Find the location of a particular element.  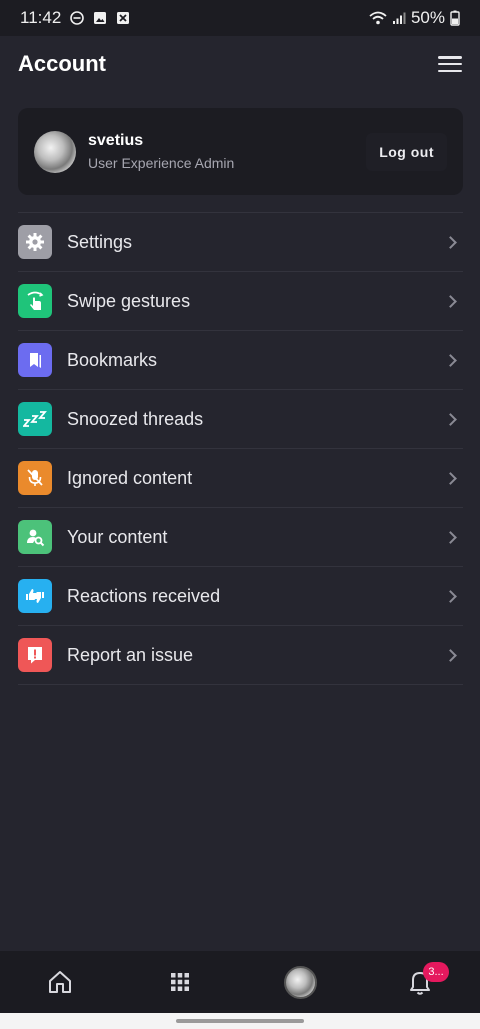

status-right: 50% is located at coordinates (414, 18).